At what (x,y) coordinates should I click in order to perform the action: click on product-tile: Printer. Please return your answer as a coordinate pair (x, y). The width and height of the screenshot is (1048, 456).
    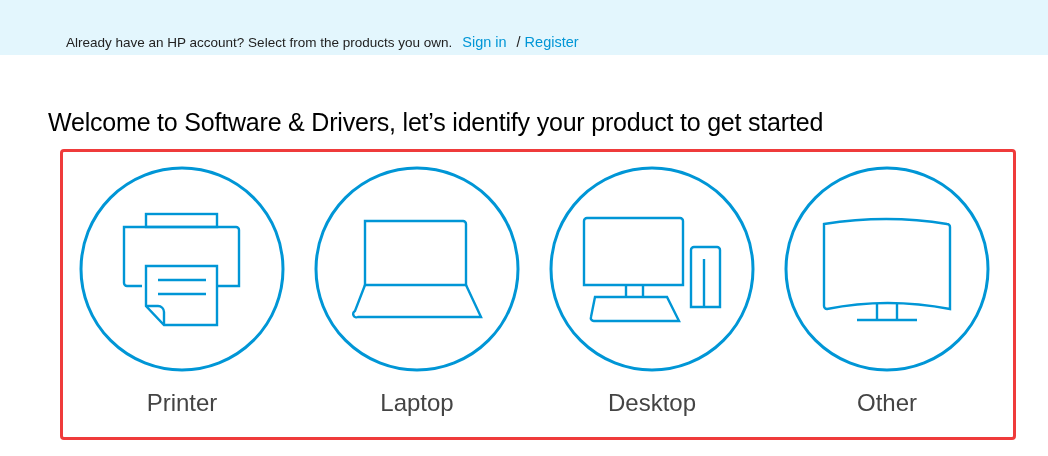
    Looking at the image, I should click on (182, 301).